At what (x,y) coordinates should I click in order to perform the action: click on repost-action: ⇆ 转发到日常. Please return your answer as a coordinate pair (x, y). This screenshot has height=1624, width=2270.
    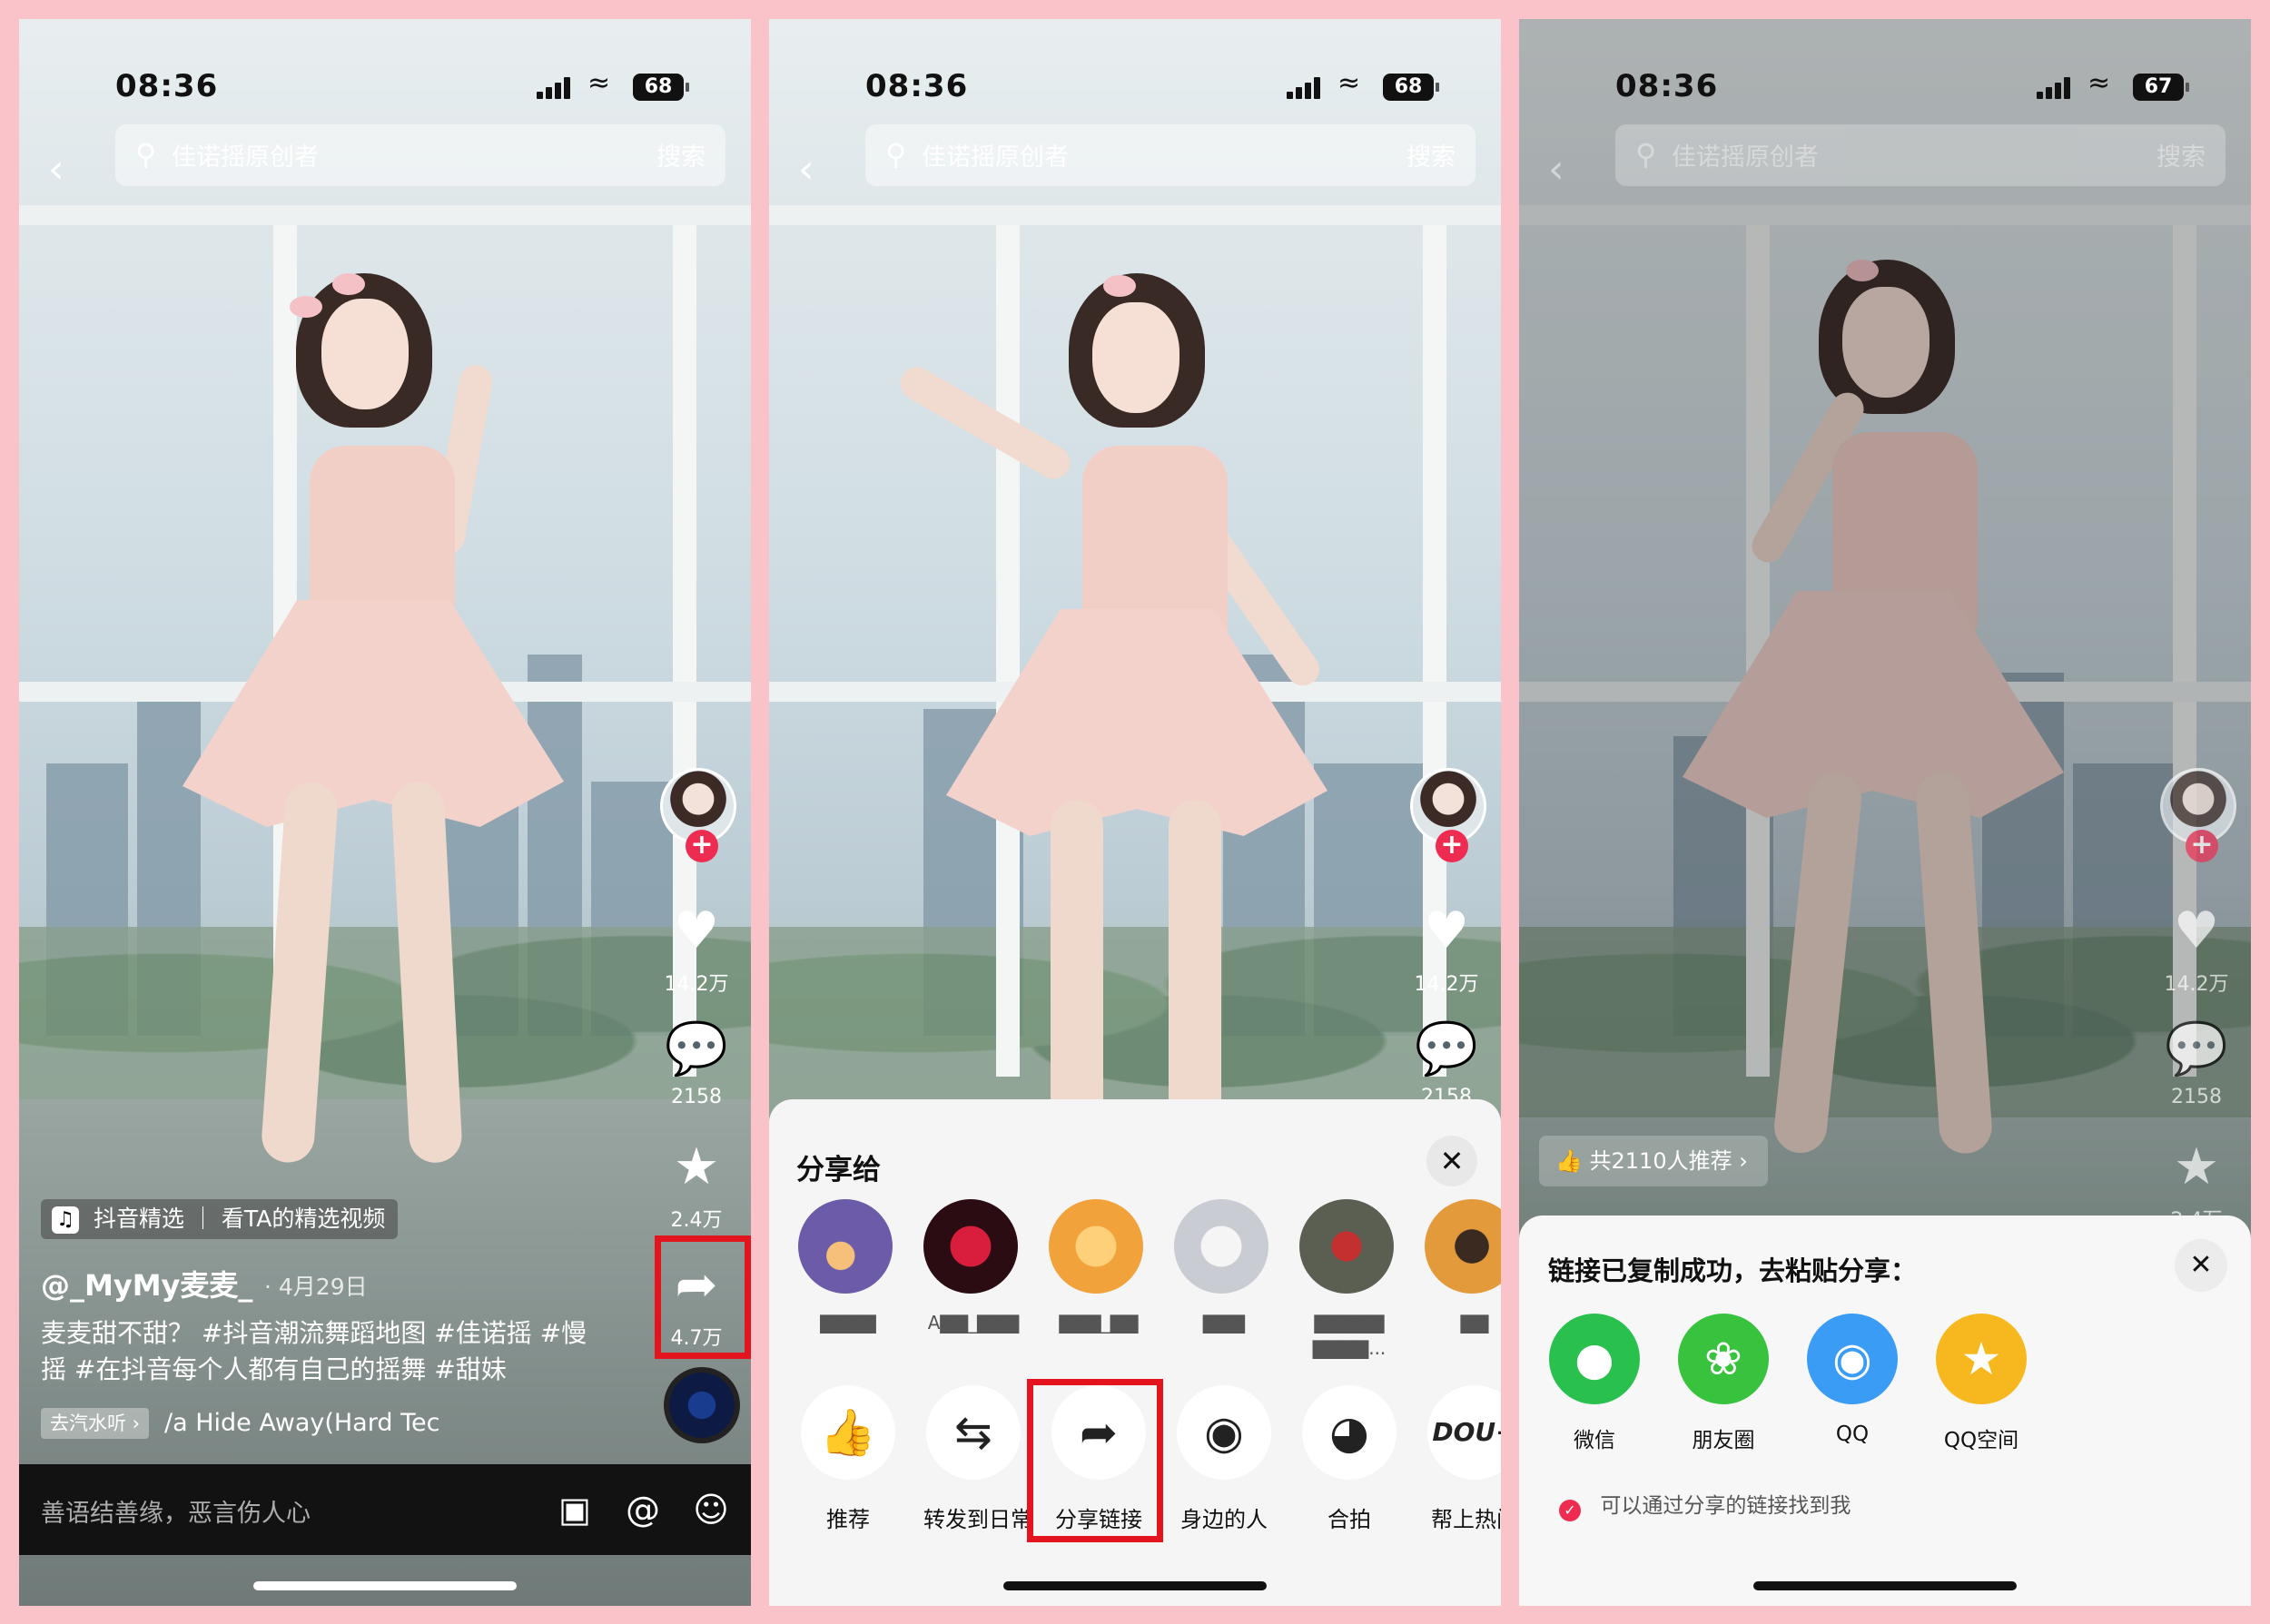
    Looking at the image, I should click on (977, 1459).